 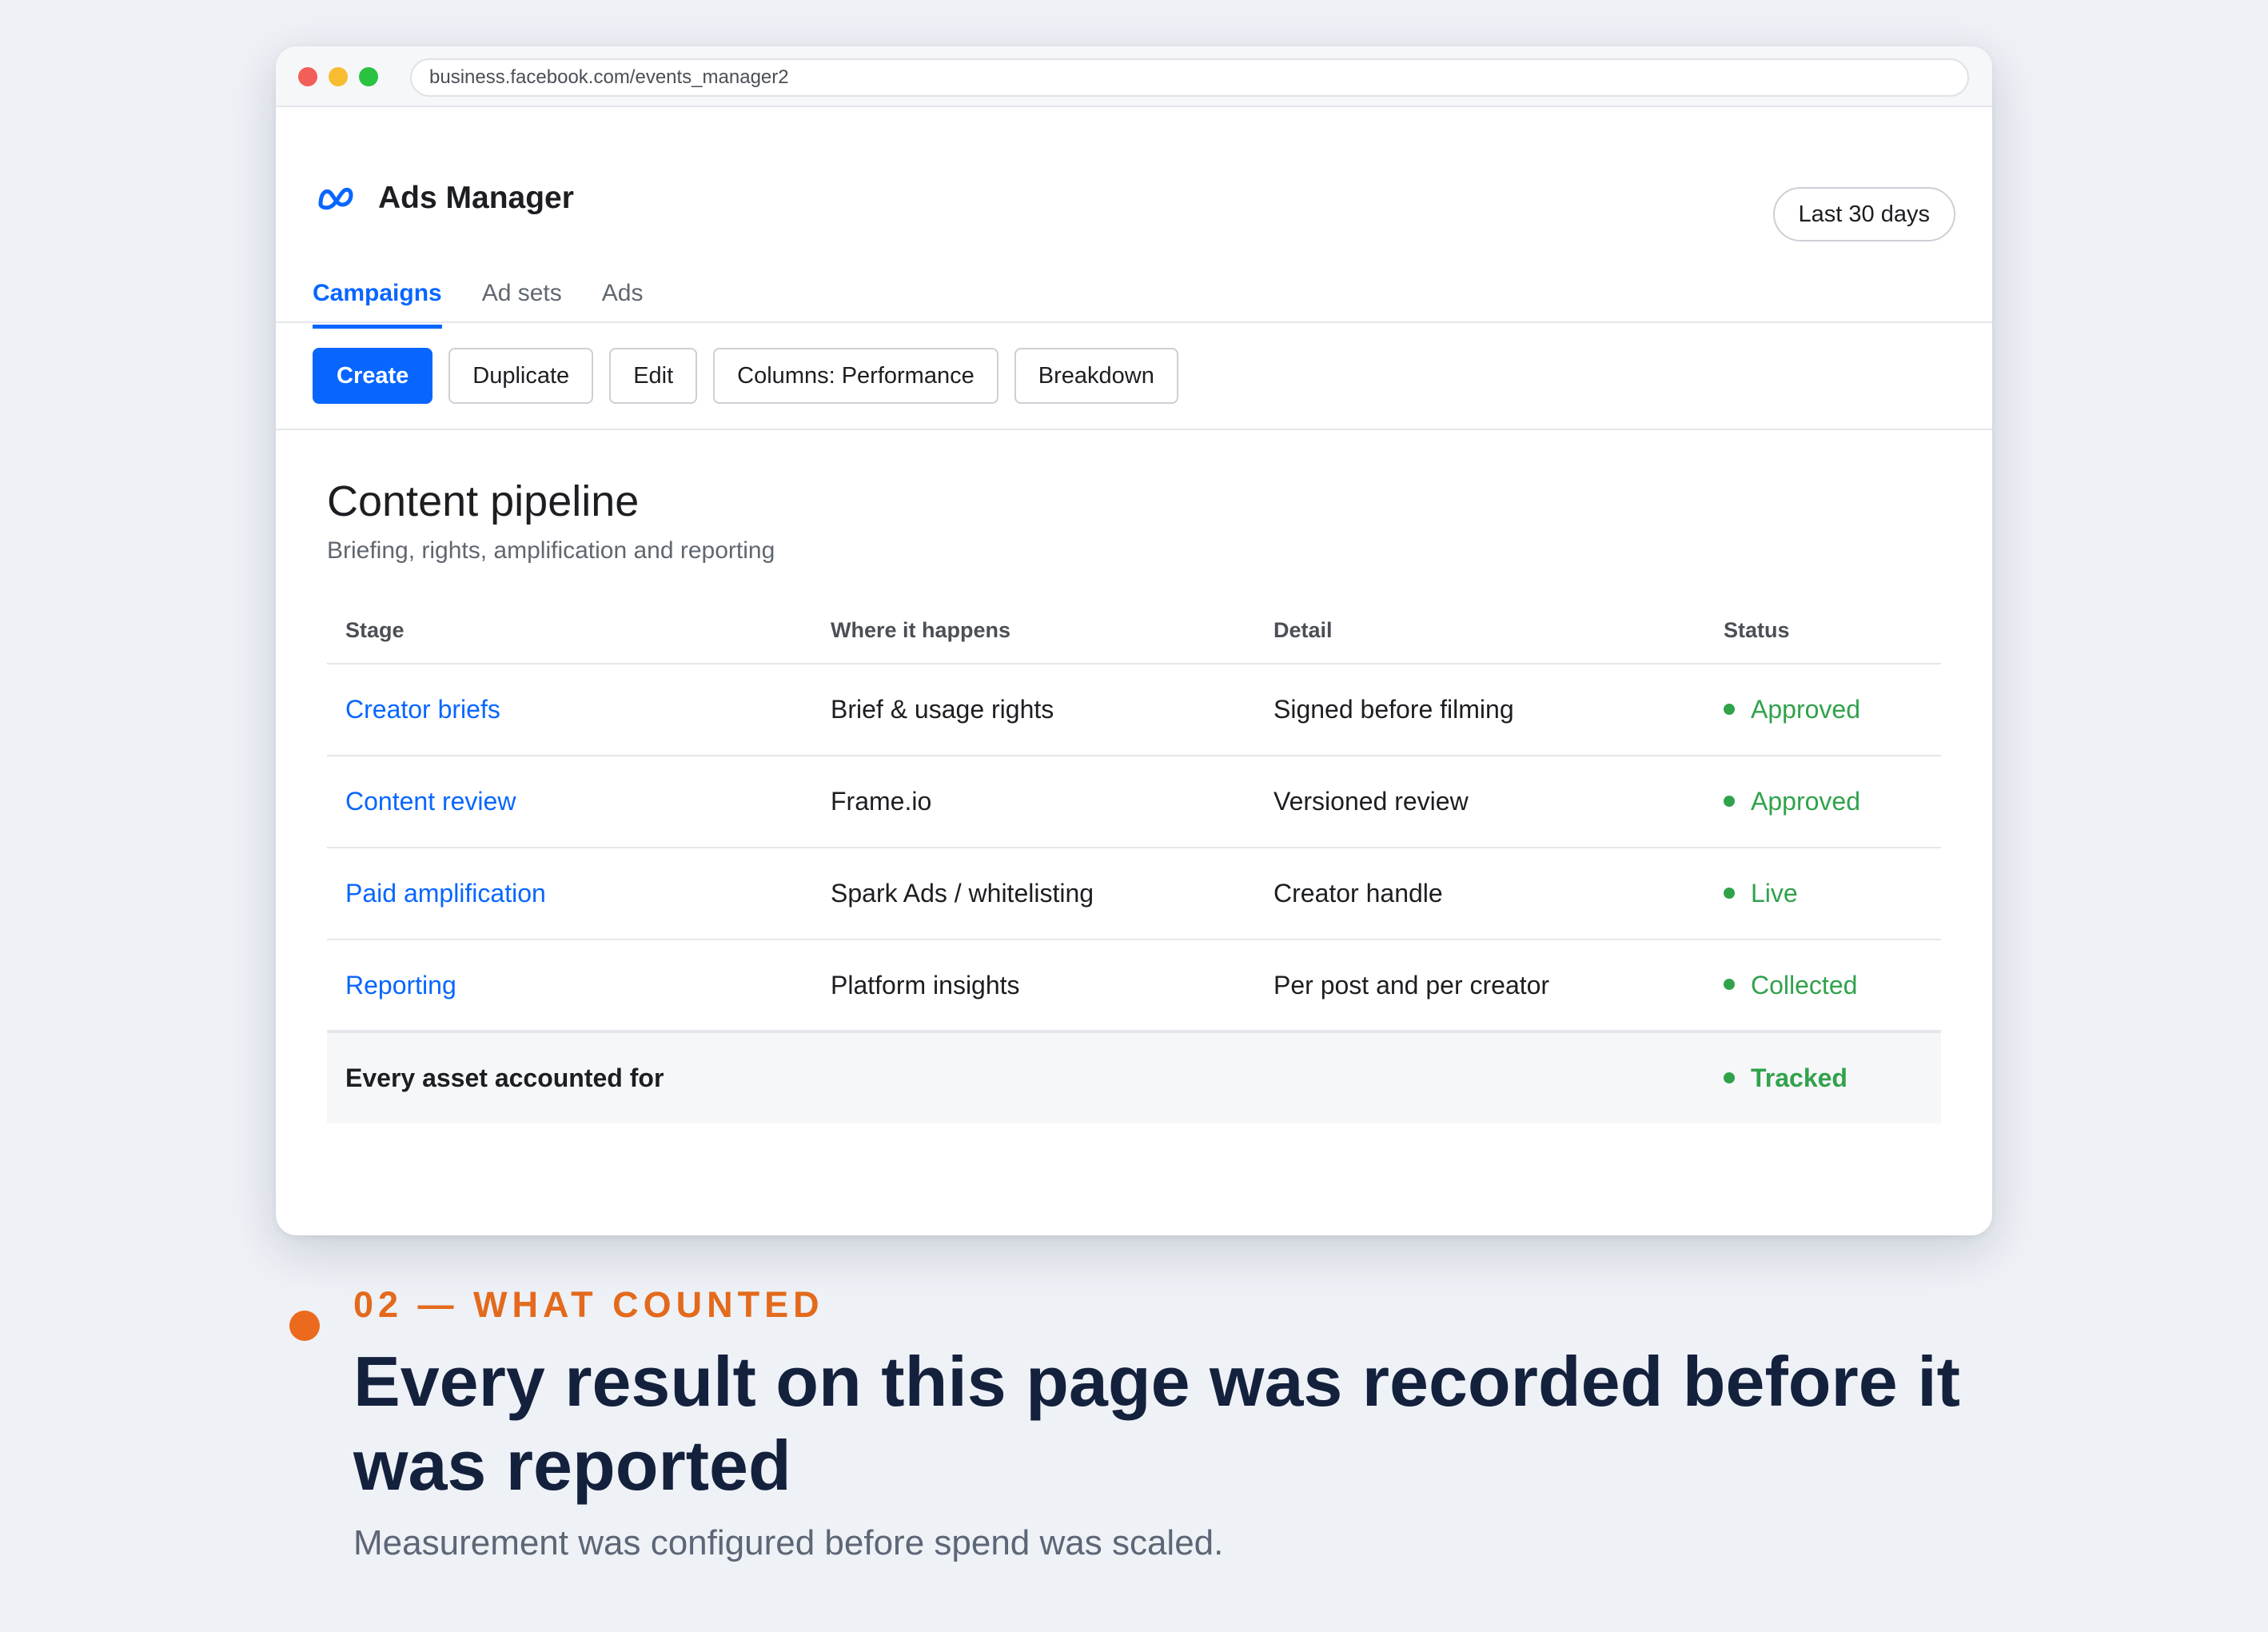 I want to click on breakdown-button: Breakdown, so click(x=1096, y=376).